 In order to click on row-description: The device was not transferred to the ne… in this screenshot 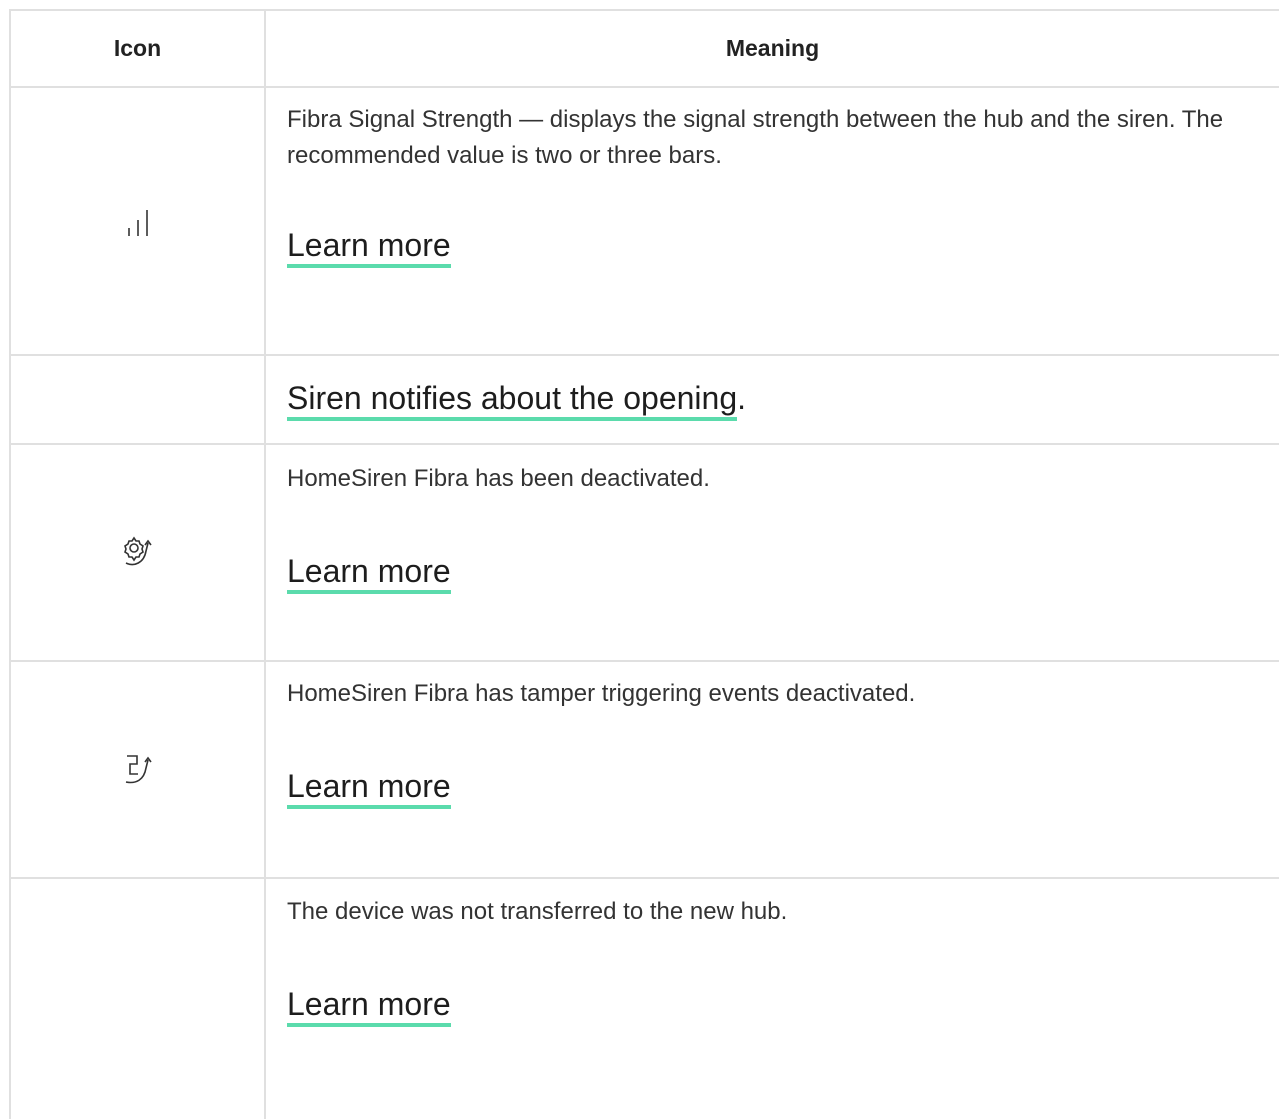, I will do `click(537, 911)`.